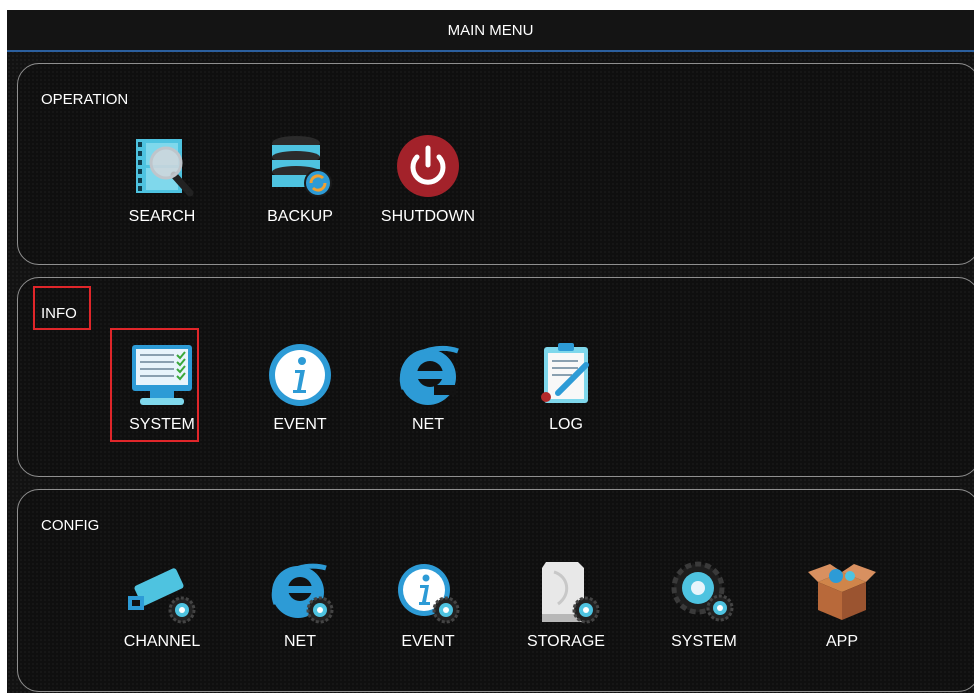  Describe the element at coordinates (566, 592) in the screenshot. I see `disk-gear-icon` at that location.